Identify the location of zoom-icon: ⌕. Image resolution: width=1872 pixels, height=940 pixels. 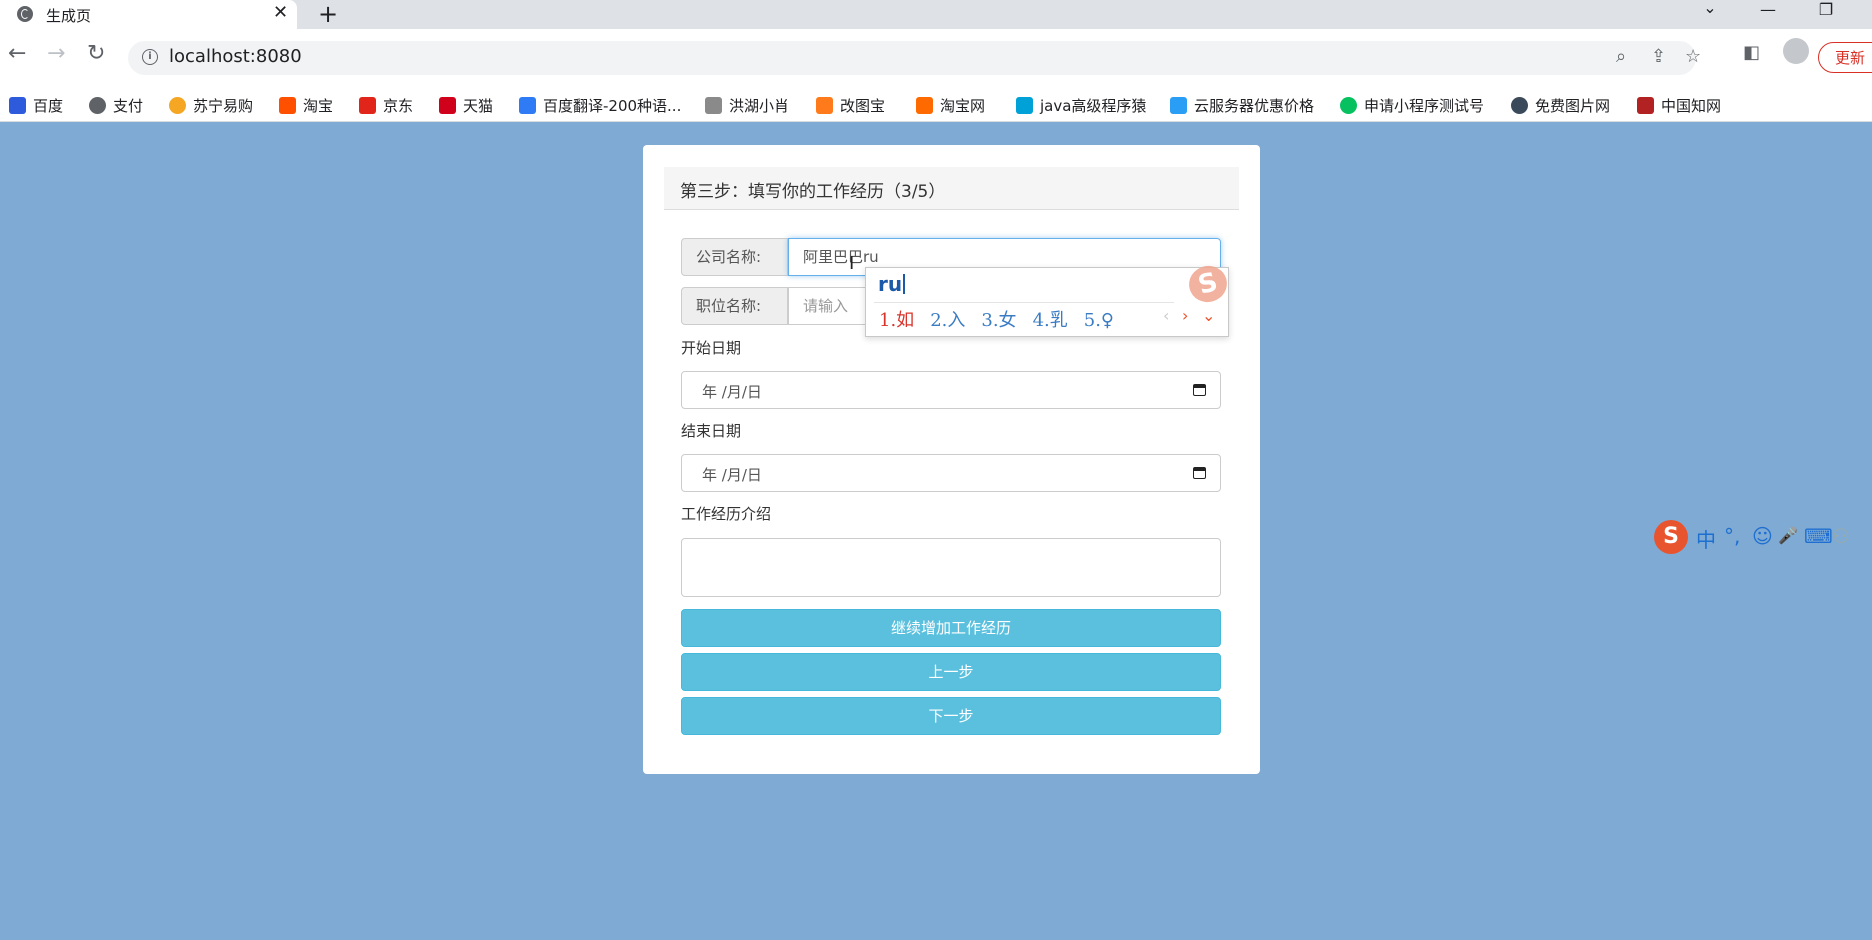
(1621, 56).